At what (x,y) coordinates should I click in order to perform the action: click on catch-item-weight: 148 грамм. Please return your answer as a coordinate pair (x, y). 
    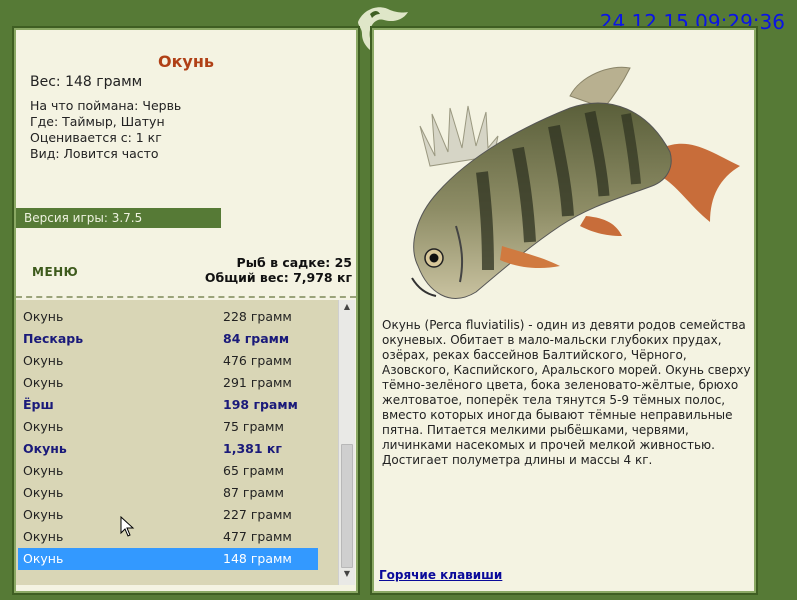
    Looking at the image, I should click on (257, 558).